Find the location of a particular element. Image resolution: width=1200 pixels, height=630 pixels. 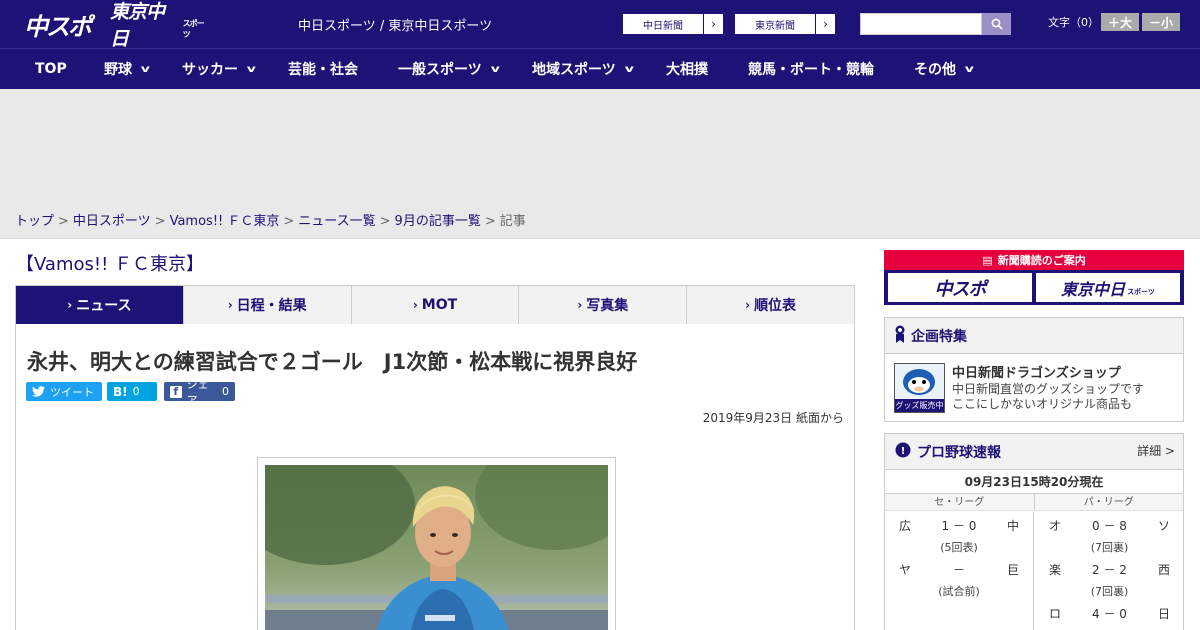

sub-logo-text: 中スポ is located at coordinates (960, 289).